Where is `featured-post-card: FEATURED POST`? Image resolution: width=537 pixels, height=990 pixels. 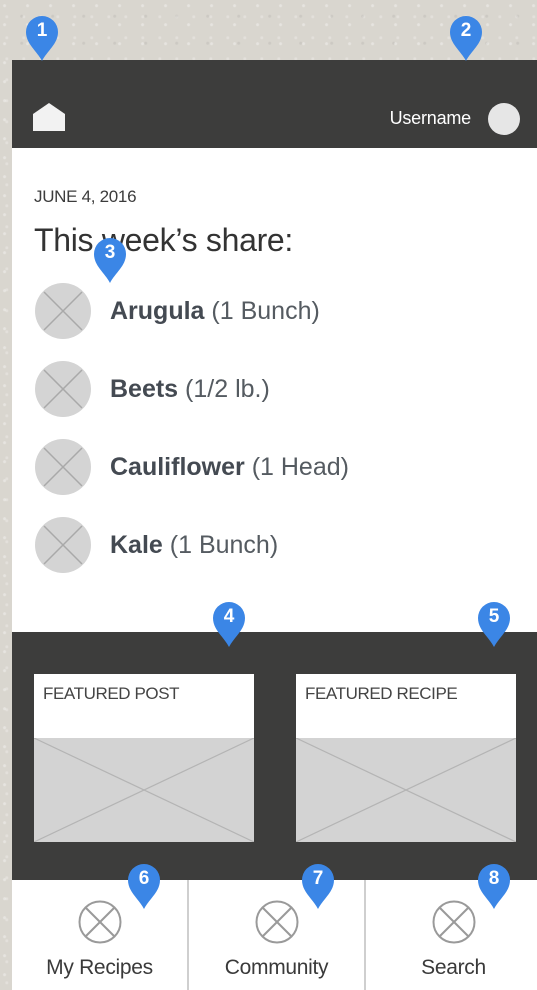 featured-post-card: FEATURED POST is located at coordinates (144, 758).